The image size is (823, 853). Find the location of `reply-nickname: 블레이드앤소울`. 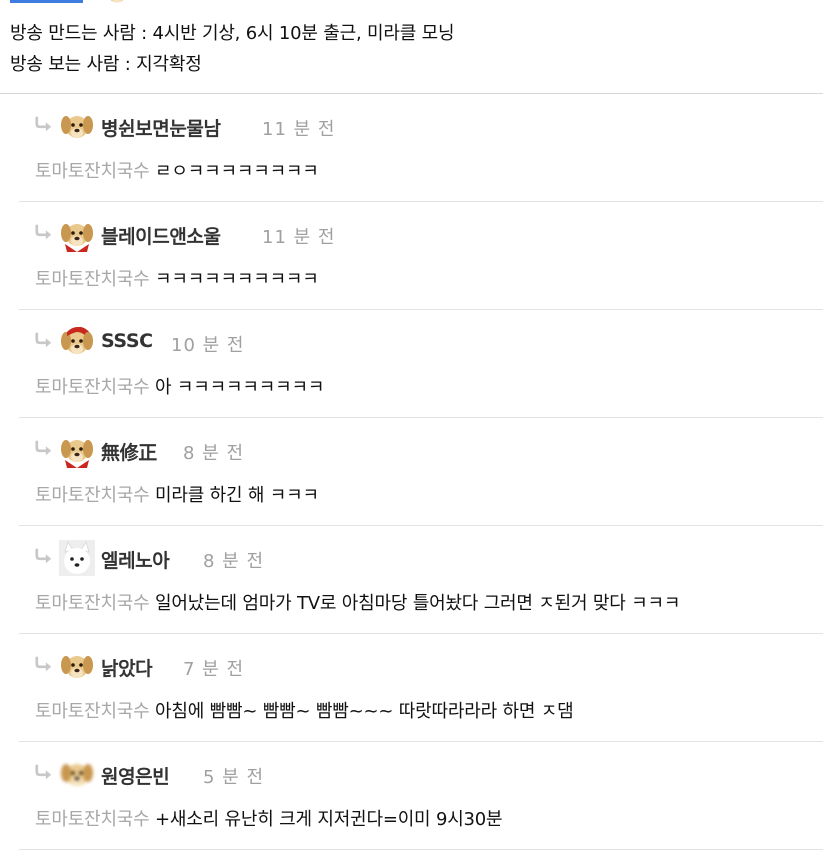

reply-nickname: 블레이드앤소울 is located at coordinates (161, 235).